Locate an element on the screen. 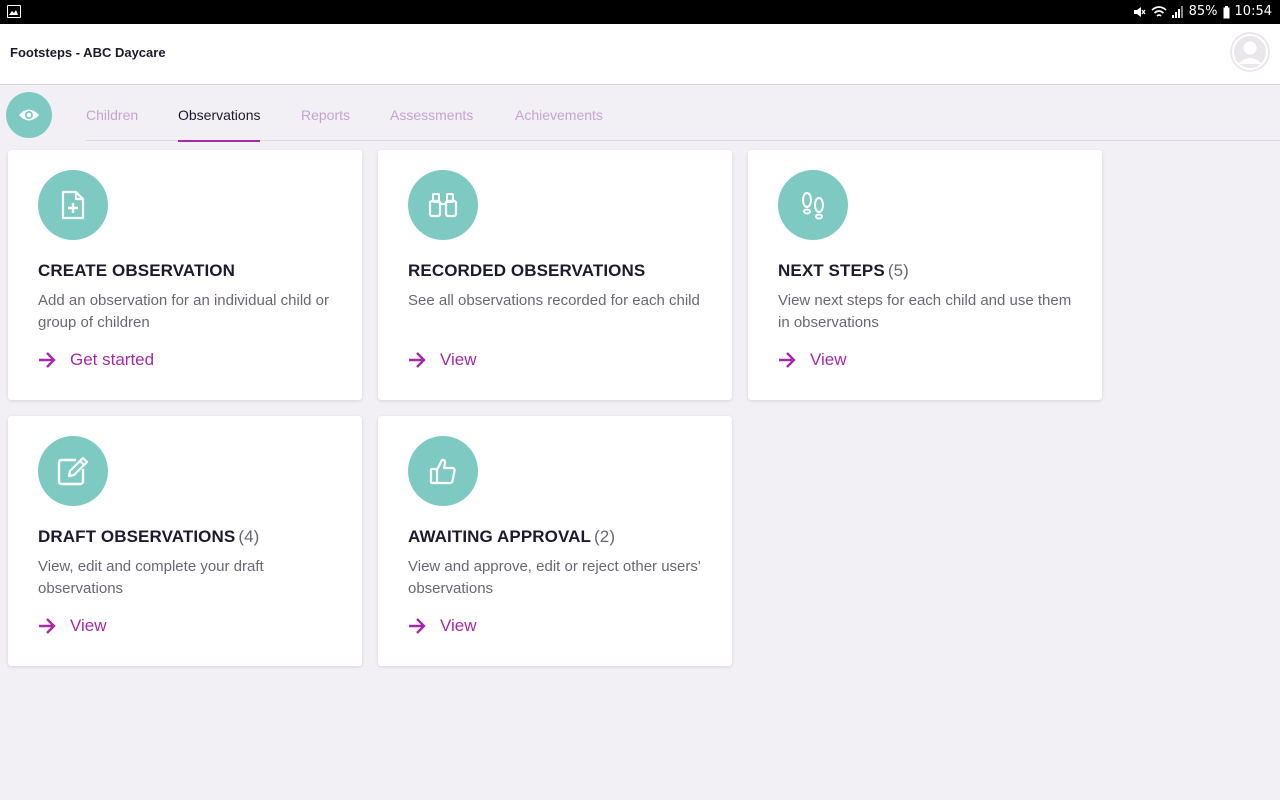 This screenshot has height=800, width=1280. card-title: RECORDED OBSERVATIONS is located at coordinates (527, 270).